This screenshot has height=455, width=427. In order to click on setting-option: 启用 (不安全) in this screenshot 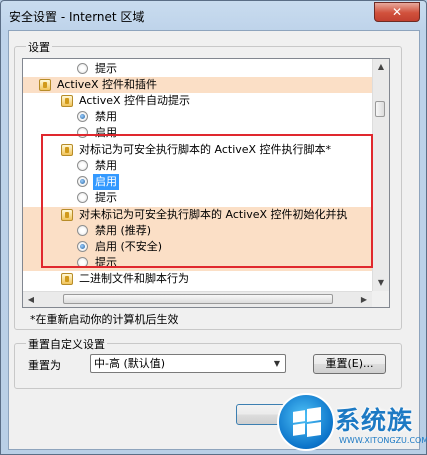, I will do `click(197, 247)`.